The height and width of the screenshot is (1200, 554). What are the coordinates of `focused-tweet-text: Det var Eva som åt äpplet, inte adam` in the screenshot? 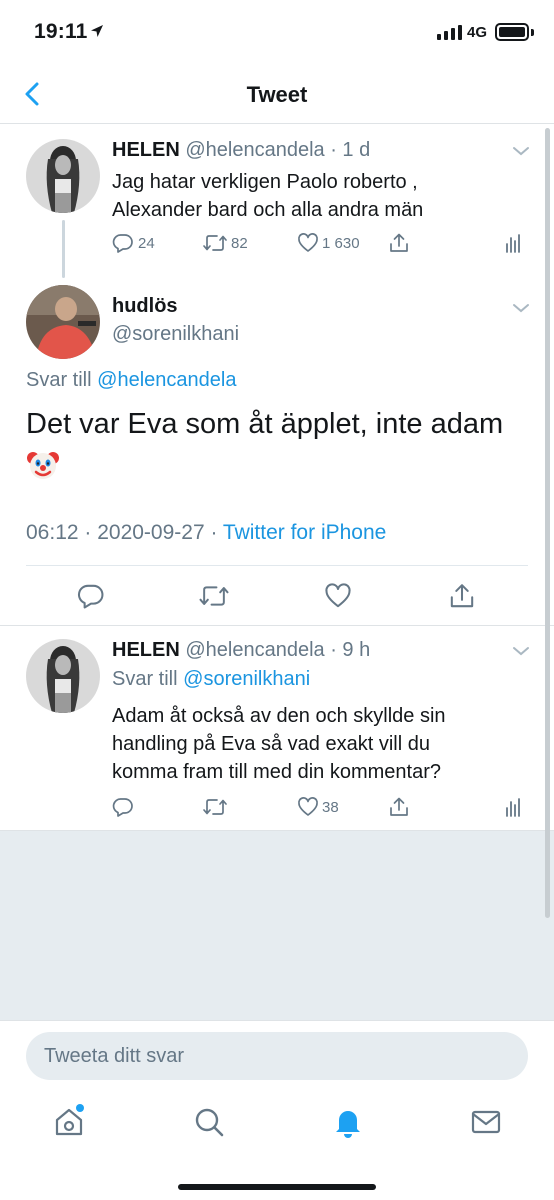 It's located at (281, 424).